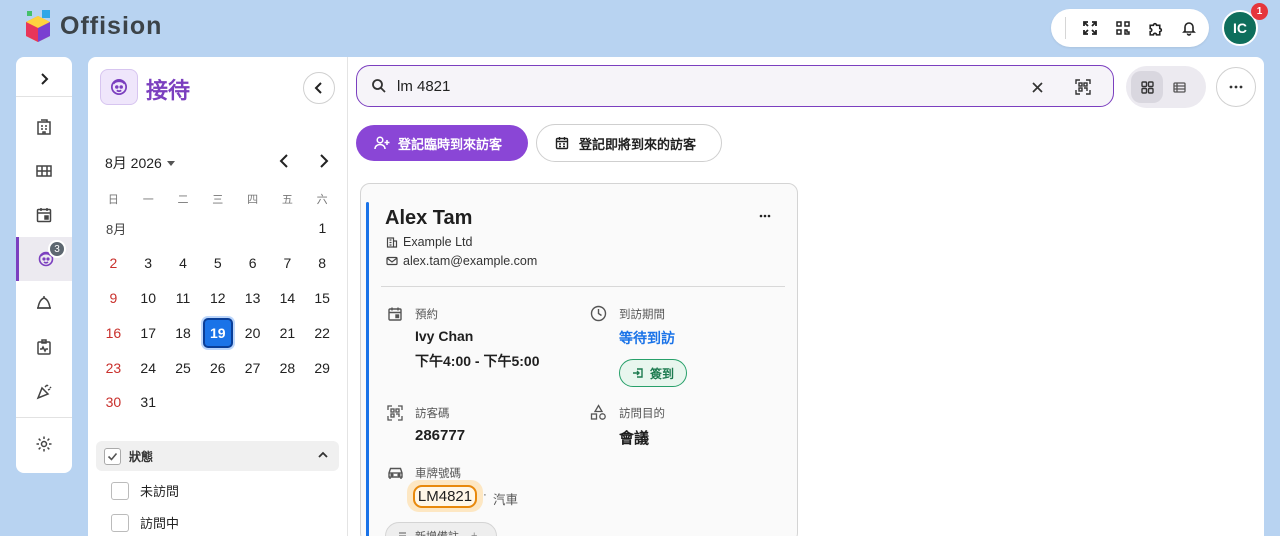 Image resolution: width=1280 pixels, height=536 pixels. I want to click on calendar-day: 5, so click(217, 263).